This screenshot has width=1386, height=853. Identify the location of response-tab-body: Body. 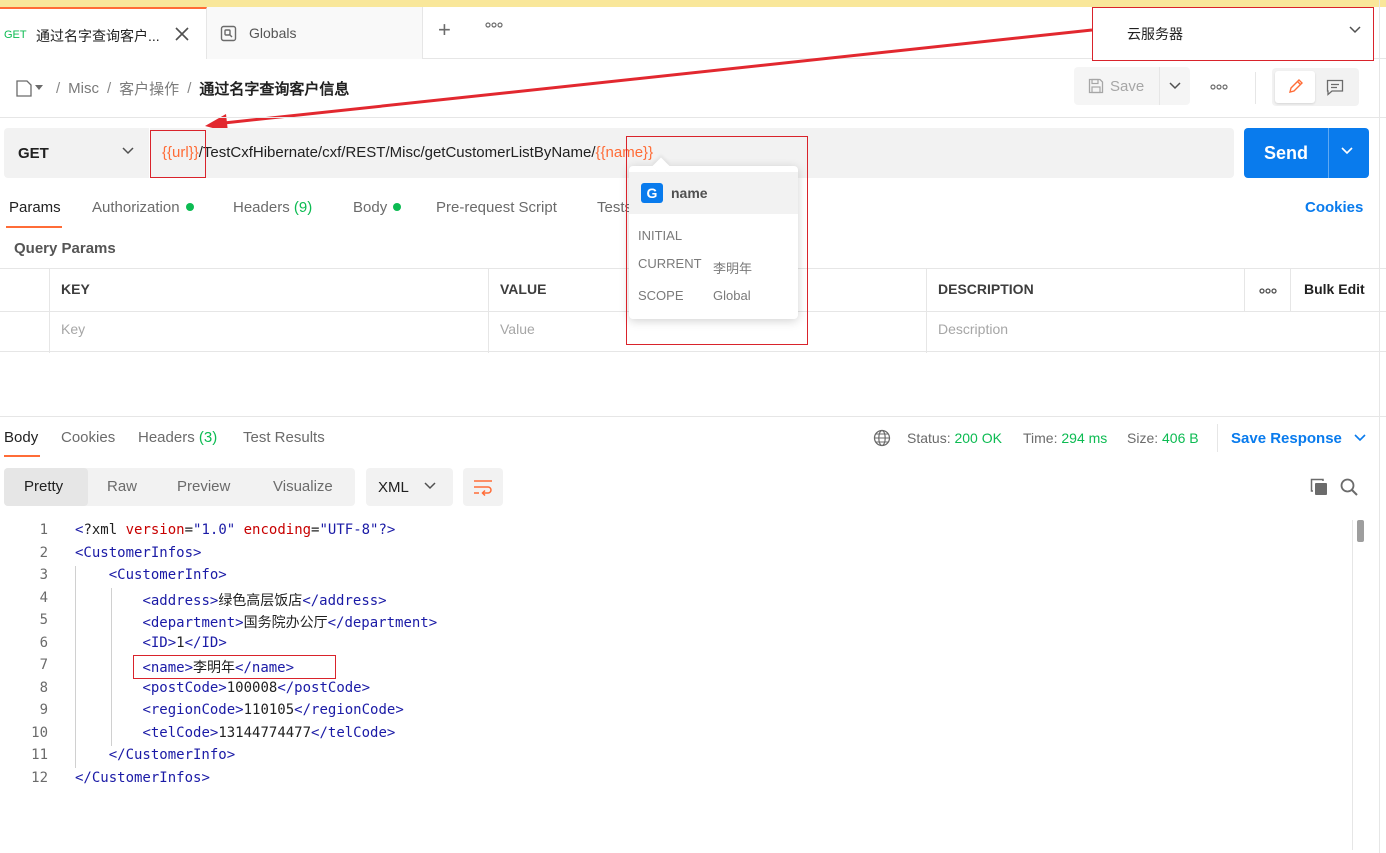
(21, 437).